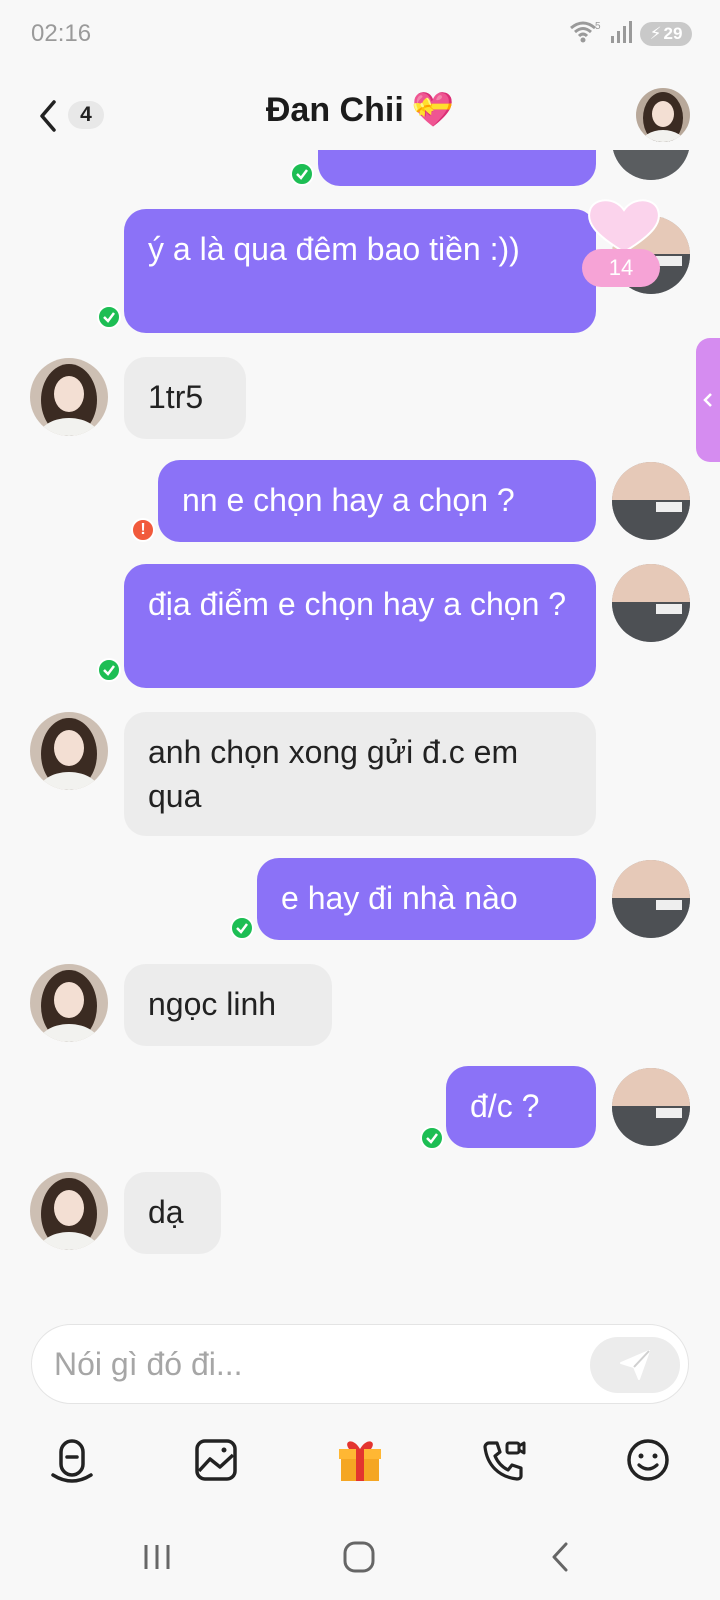 The width and height of the screenshot is (720, 1600). I want to click on status-bar: 02:16 5 ⚡ 29, so click(360, 33).